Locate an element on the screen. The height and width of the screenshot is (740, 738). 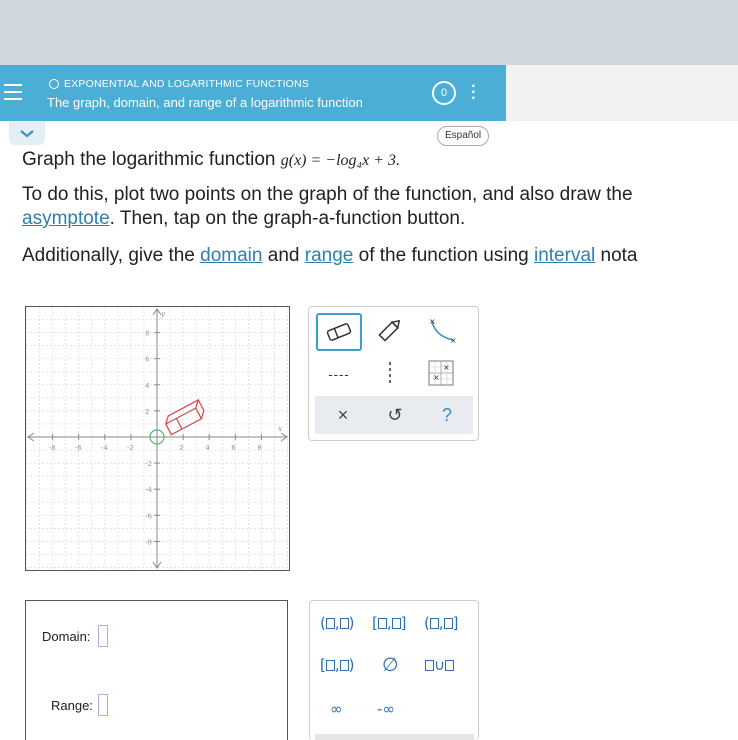
collapse-toggle is located at coordinates (27, 133).